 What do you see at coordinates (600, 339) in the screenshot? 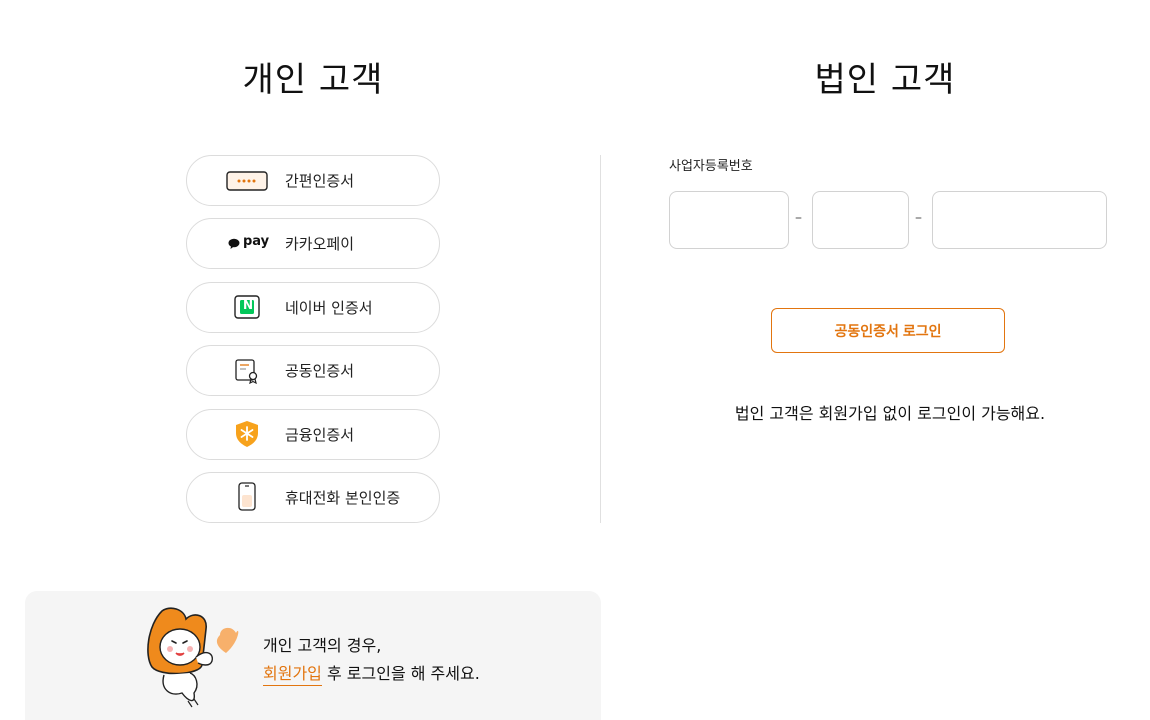
I see `column-divider` at bounding box center [600, 339].